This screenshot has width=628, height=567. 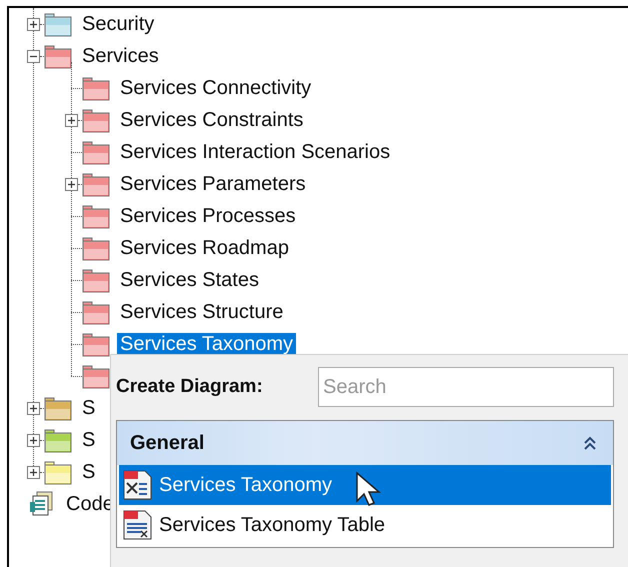 What do you see at coordinates (255, 152) in the screenshot?
I see `tree-item: Services Interaction Scenarios` at bounding box center [255, 152].